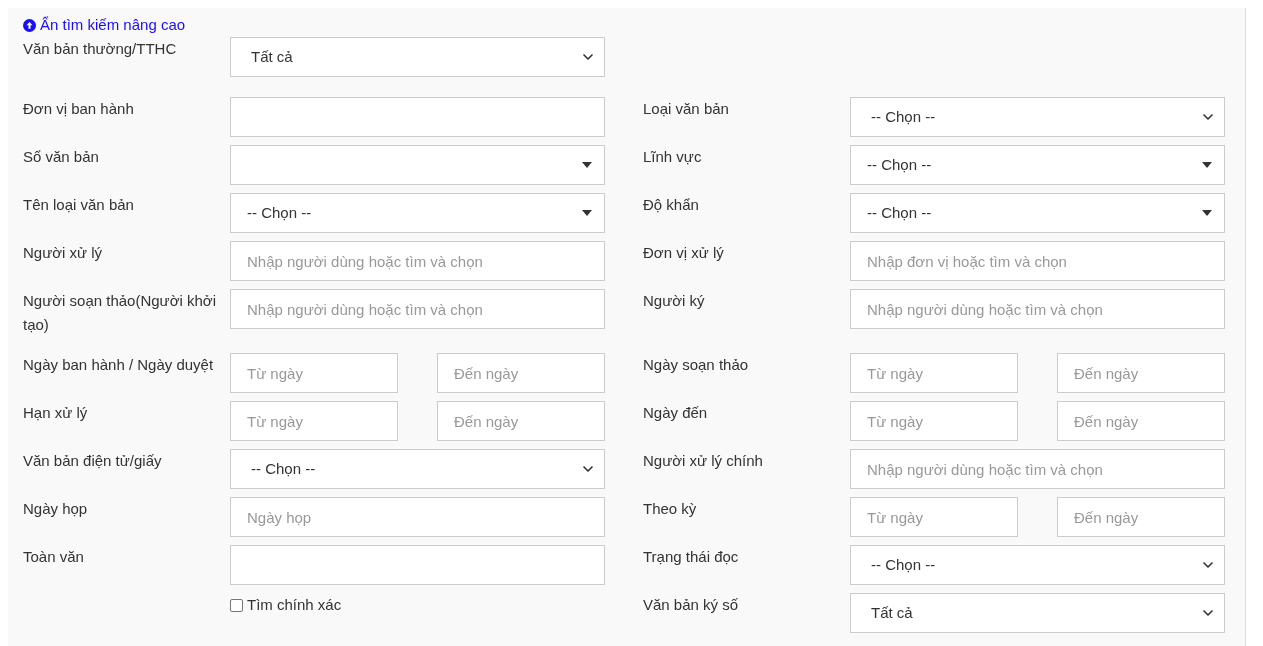 The width and height of the screenshot is (1263, 646). What do you see at coordinates (691, 556) in the screenshot?
I see `field-label: Trạng thái đọc` at bounding box center [691, 556].